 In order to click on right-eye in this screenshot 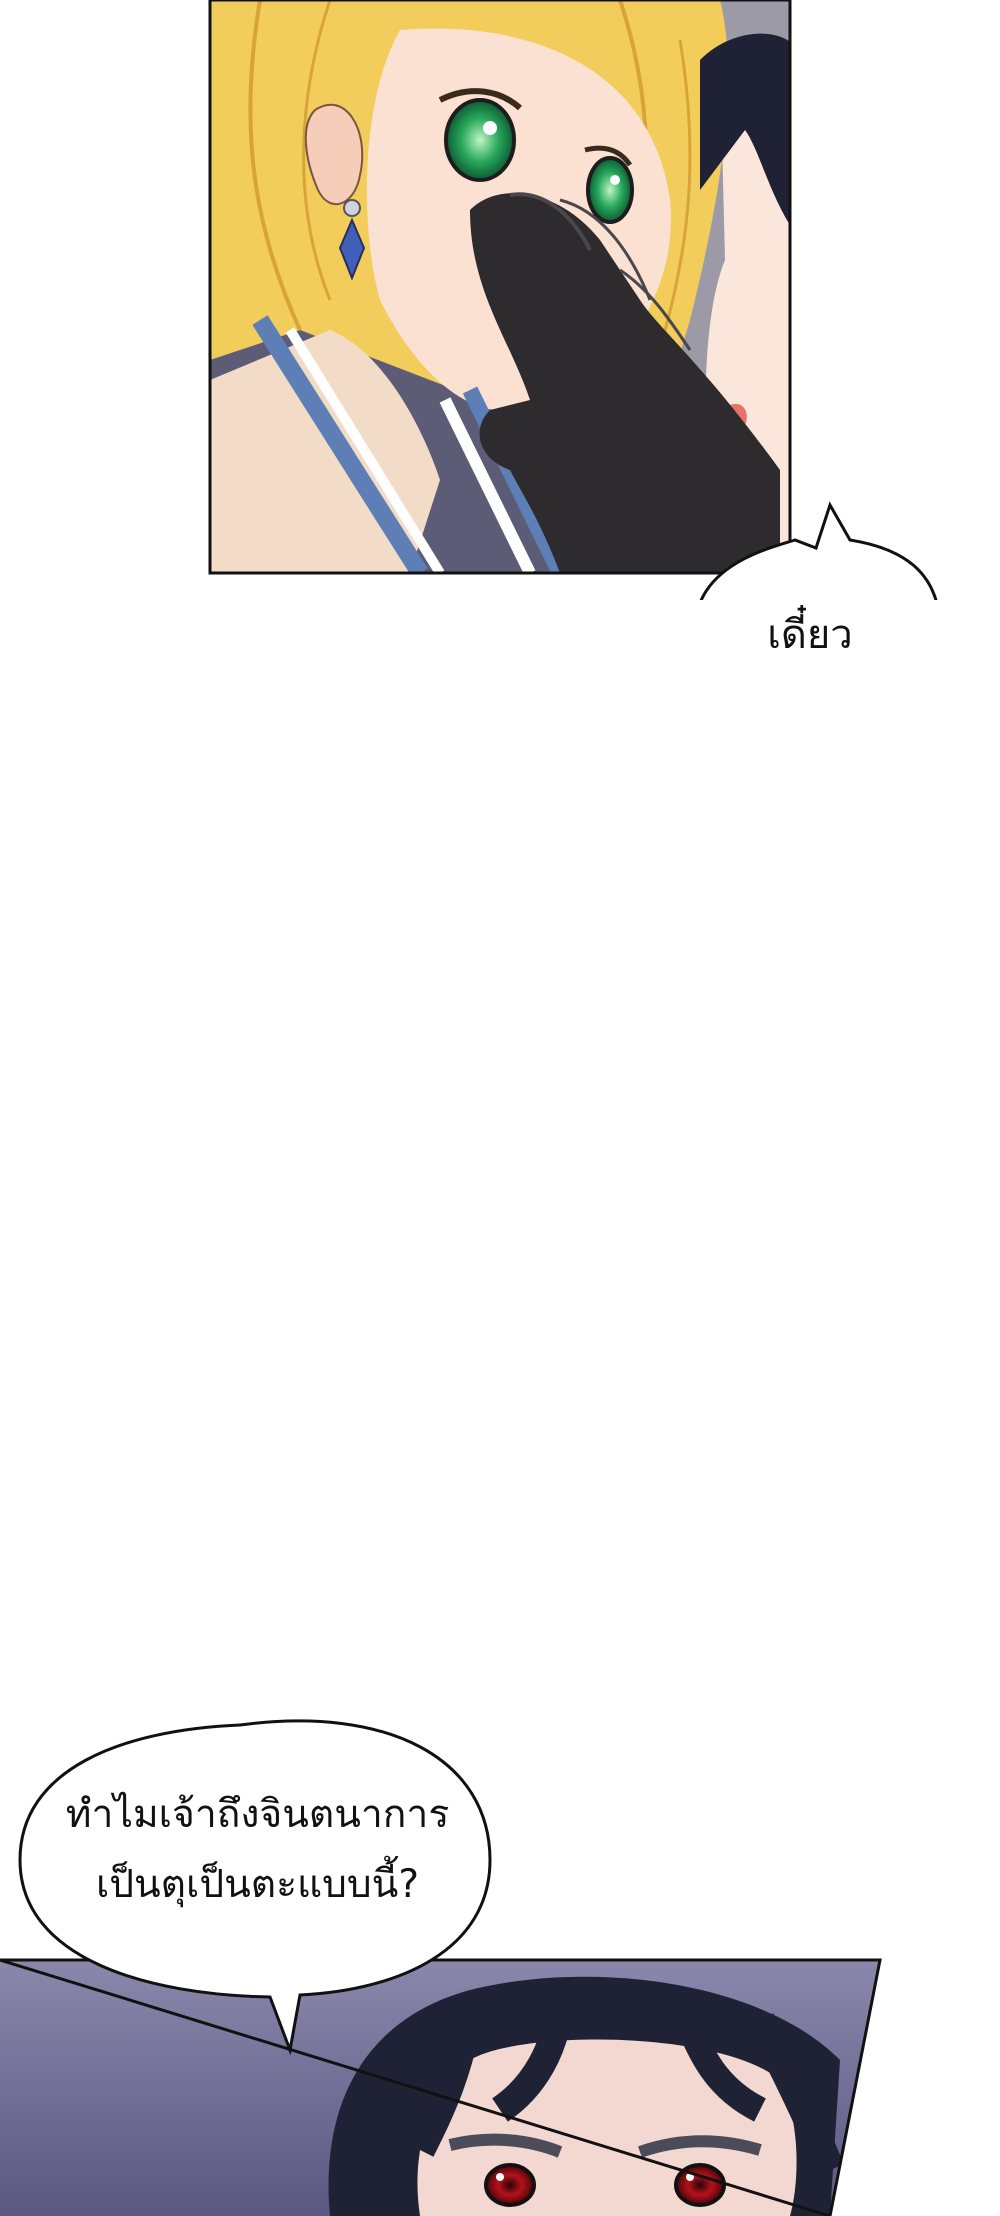, I will do `click(610, 190)`.